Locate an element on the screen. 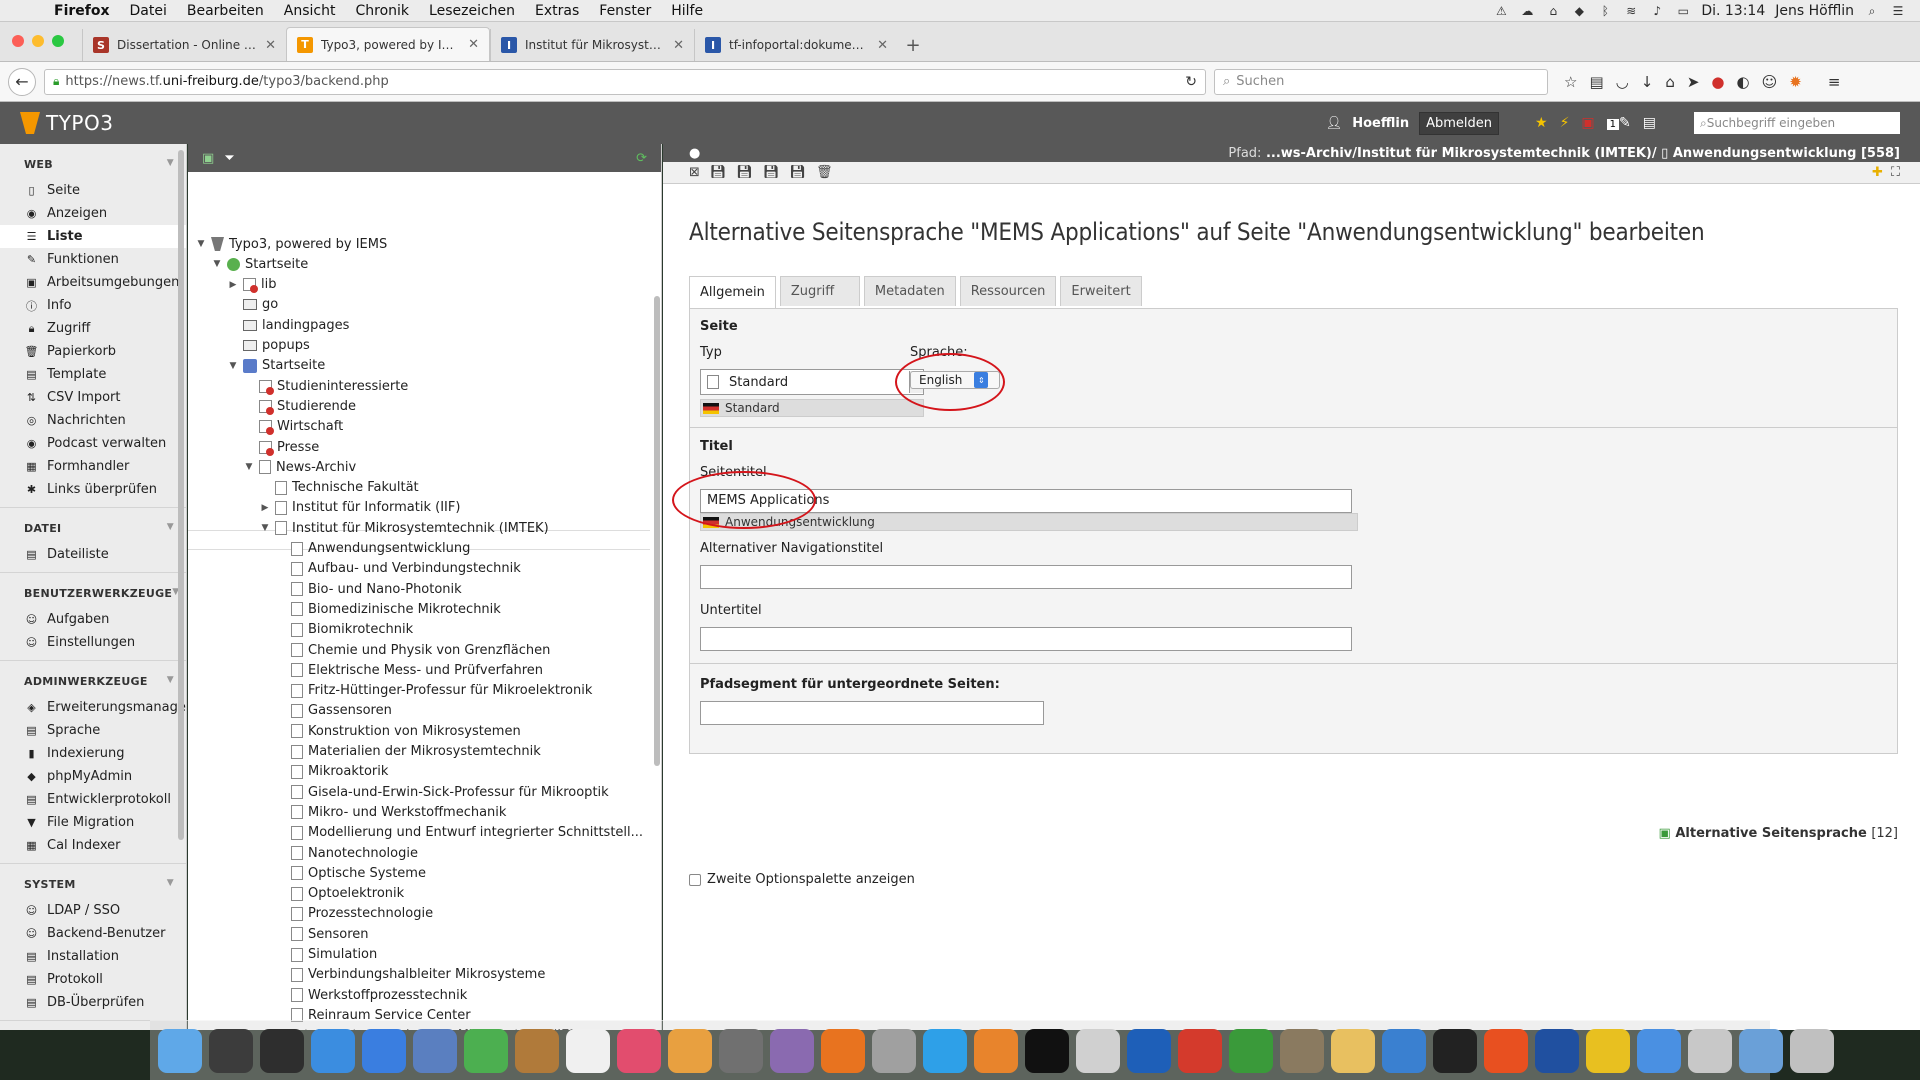  tree-node-label: landingpages is located at coordinates (305, 325).